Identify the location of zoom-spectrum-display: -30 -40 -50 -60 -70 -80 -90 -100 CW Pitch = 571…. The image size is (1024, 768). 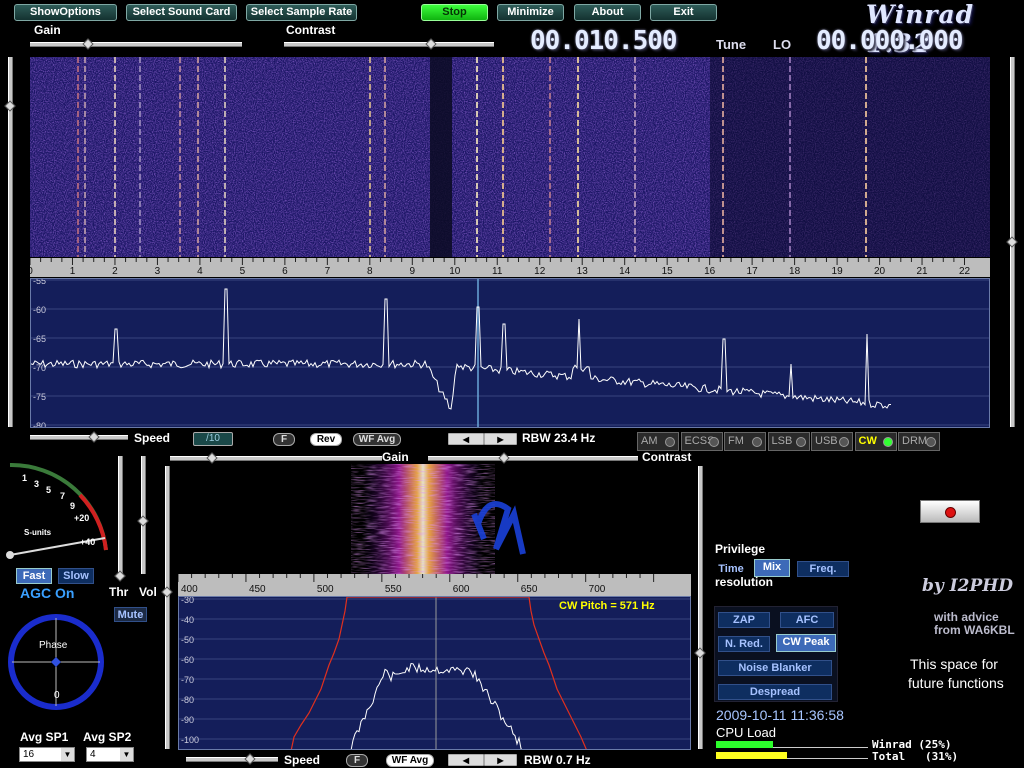
(434, 673).